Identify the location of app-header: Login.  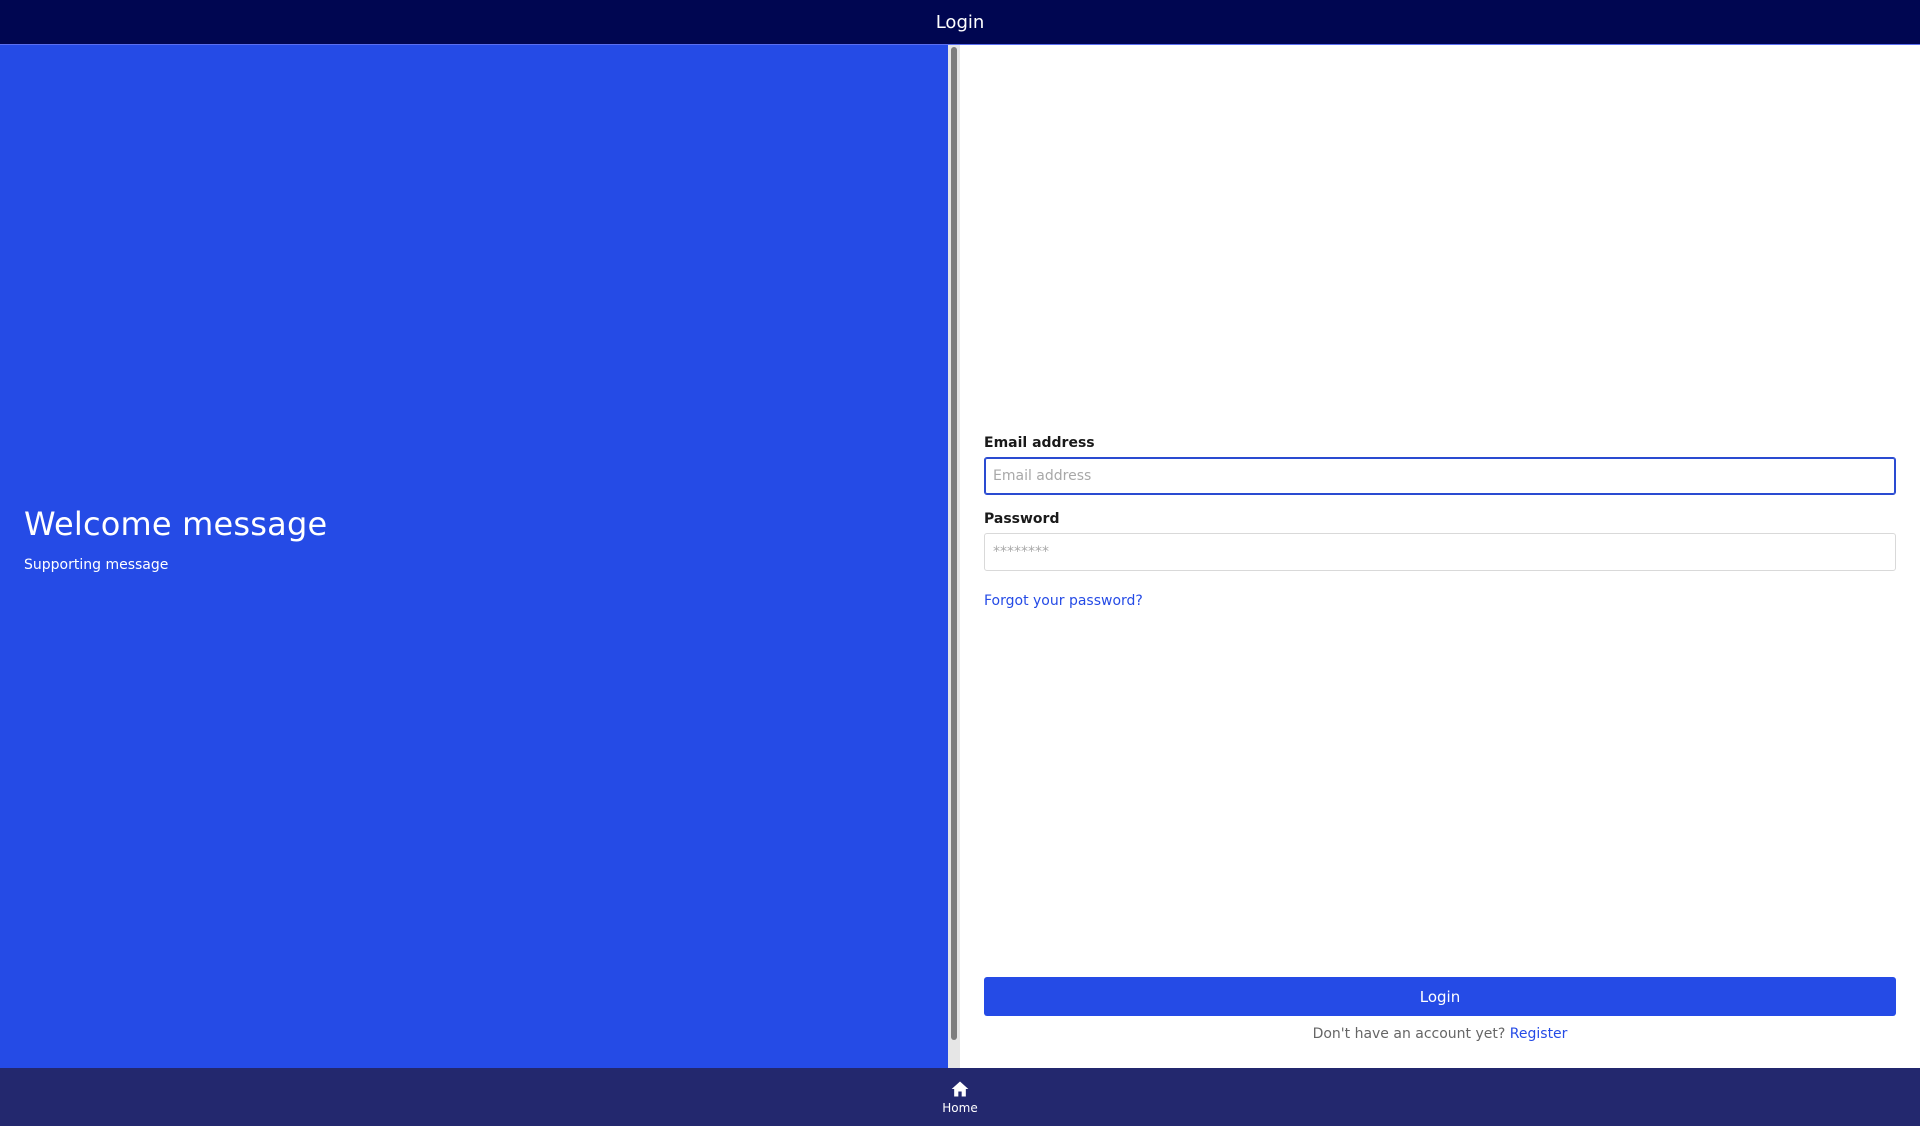
(960, 22).